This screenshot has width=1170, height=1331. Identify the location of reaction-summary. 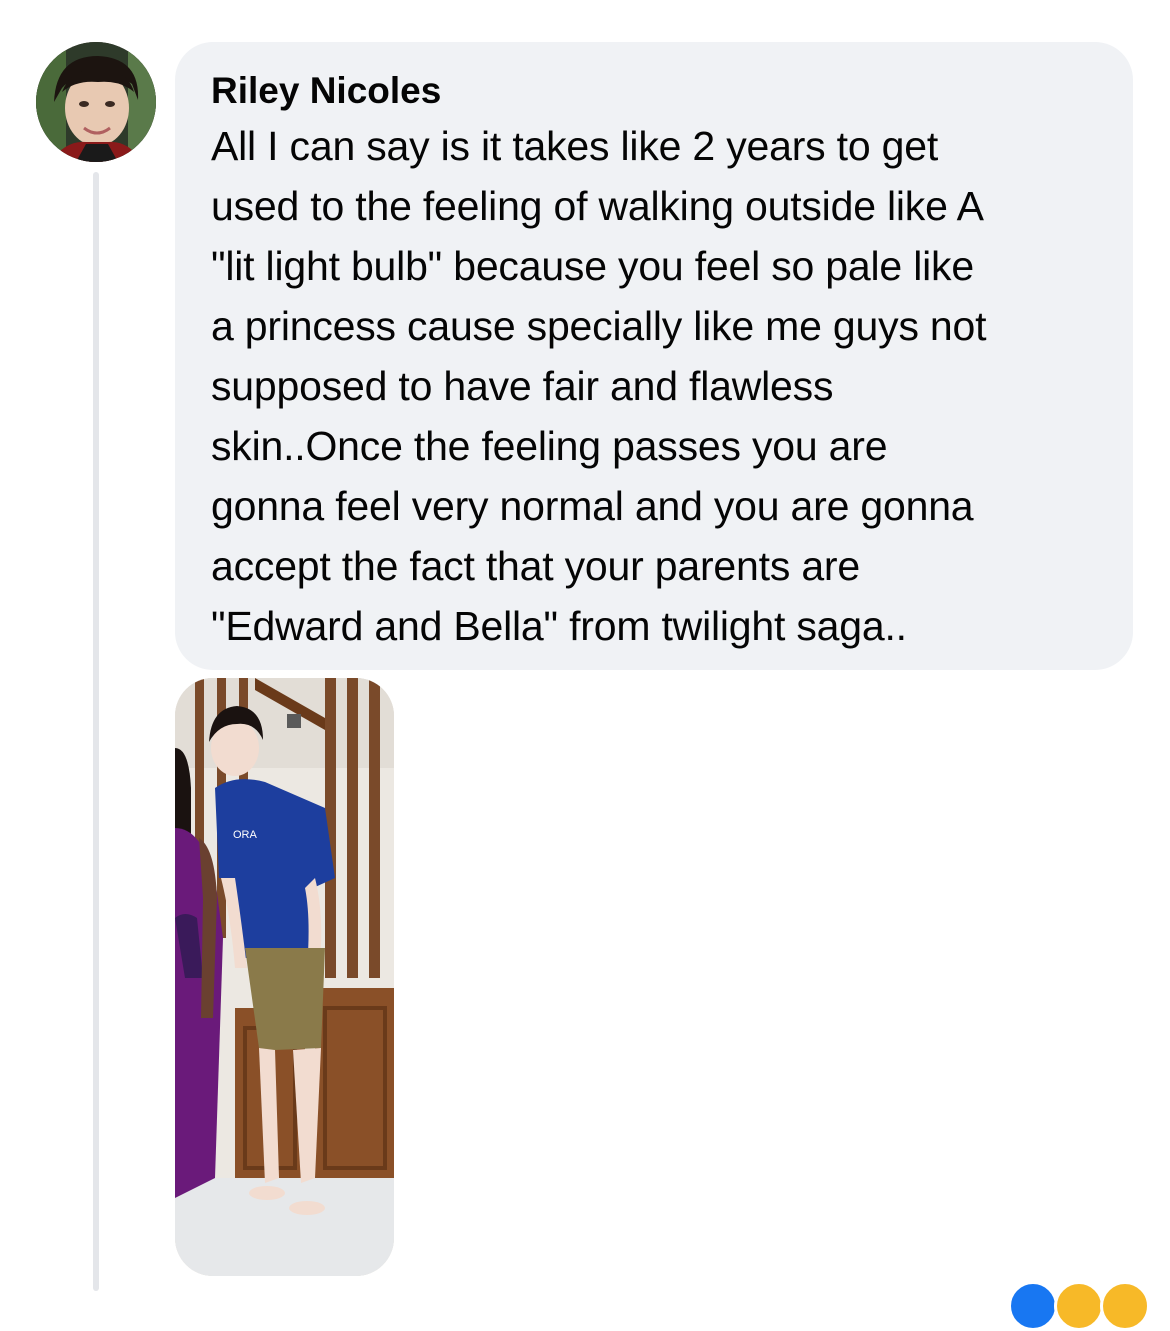
(1088, 1306).